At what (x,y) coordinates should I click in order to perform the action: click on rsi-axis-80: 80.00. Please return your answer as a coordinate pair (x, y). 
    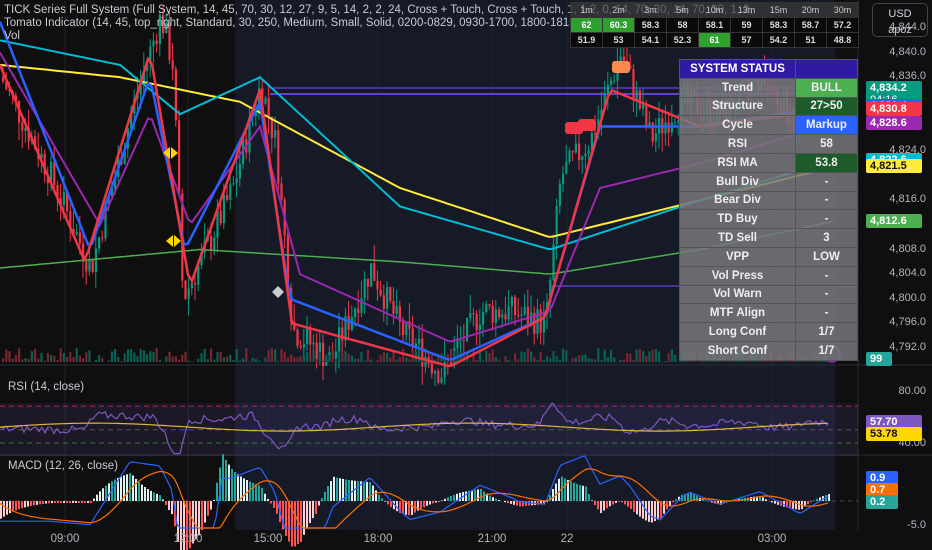
    Looking at the image, I should click on (912, 391).